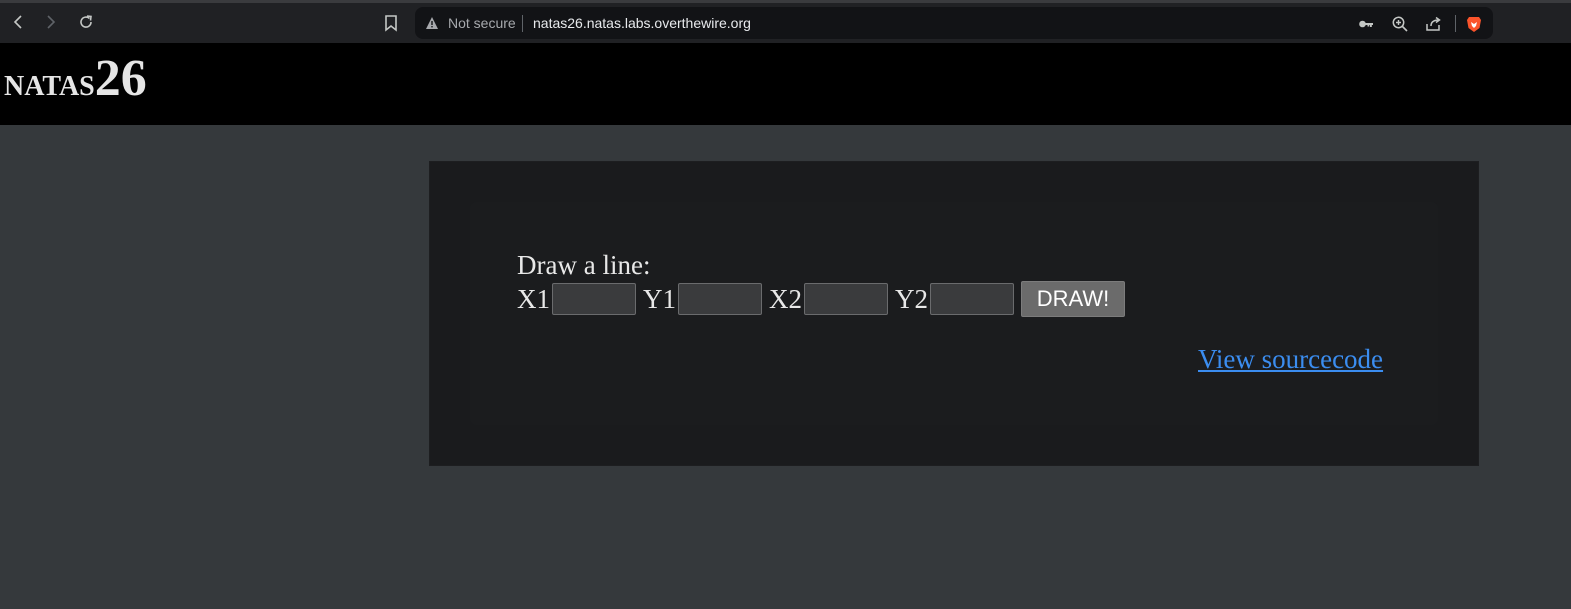  Describe the element at coordinates (482, 23) in the screenshot. I see `security-label: Not secure` at that location.